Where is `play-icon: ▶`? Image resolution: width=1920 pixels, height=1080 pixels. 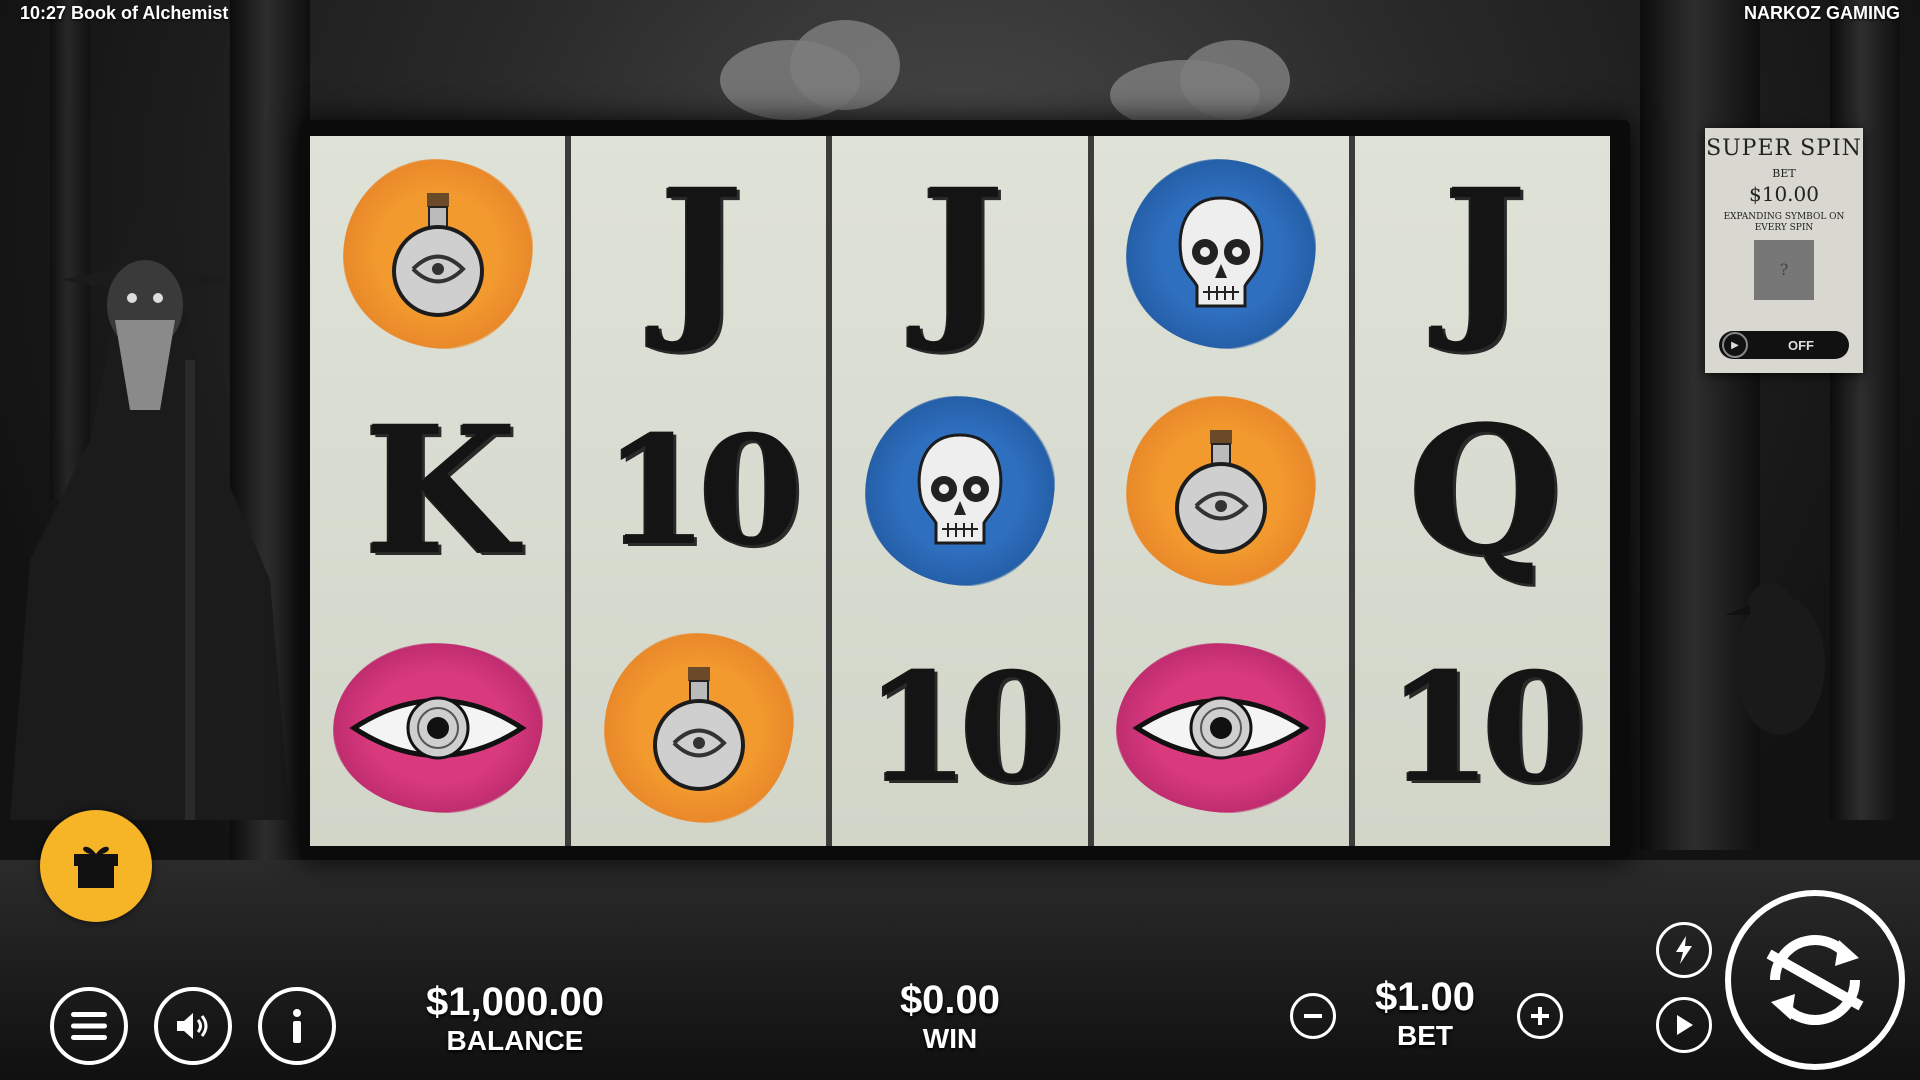
play-icon: ▶ is located at coordinates (1735, 345).